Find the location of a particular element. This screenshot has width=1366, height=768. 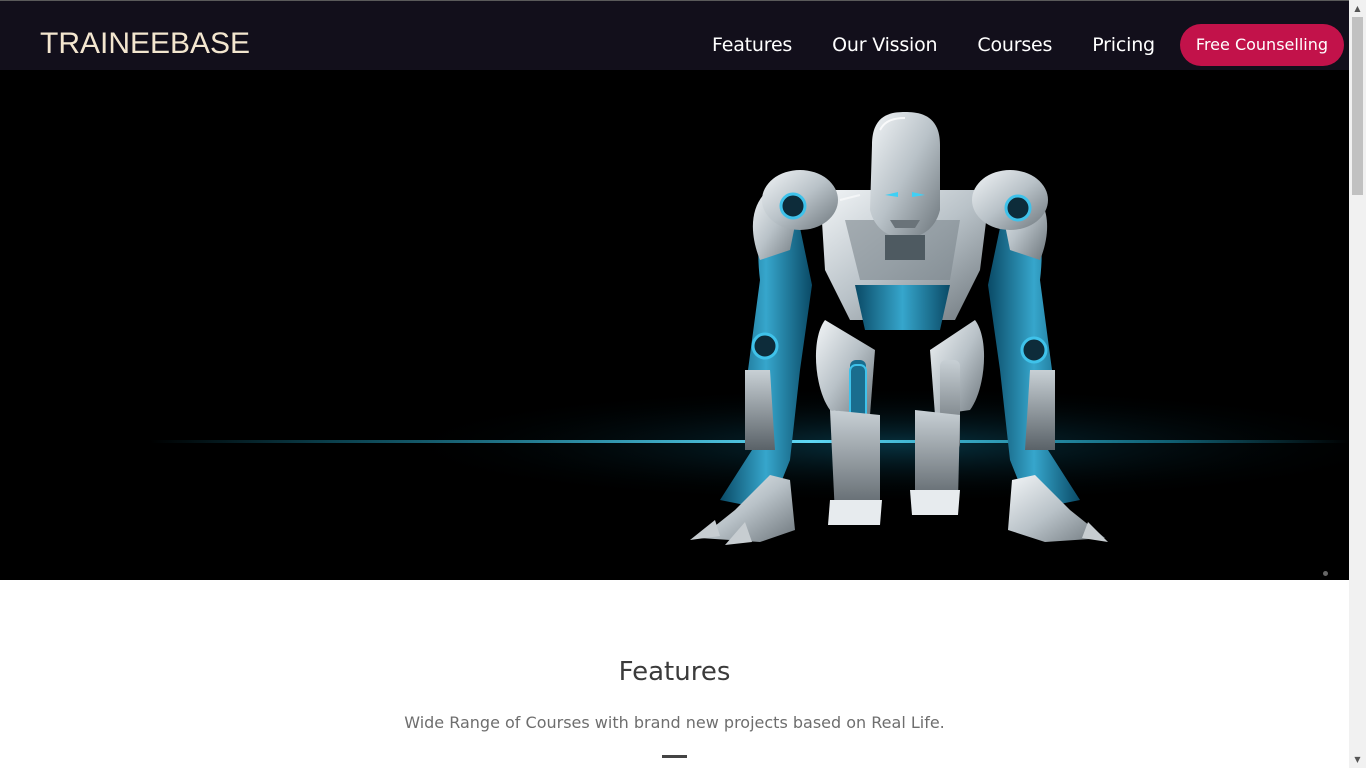

vertical-scrollbar: ▲ ▼ is located at coordinates (1357, 384).